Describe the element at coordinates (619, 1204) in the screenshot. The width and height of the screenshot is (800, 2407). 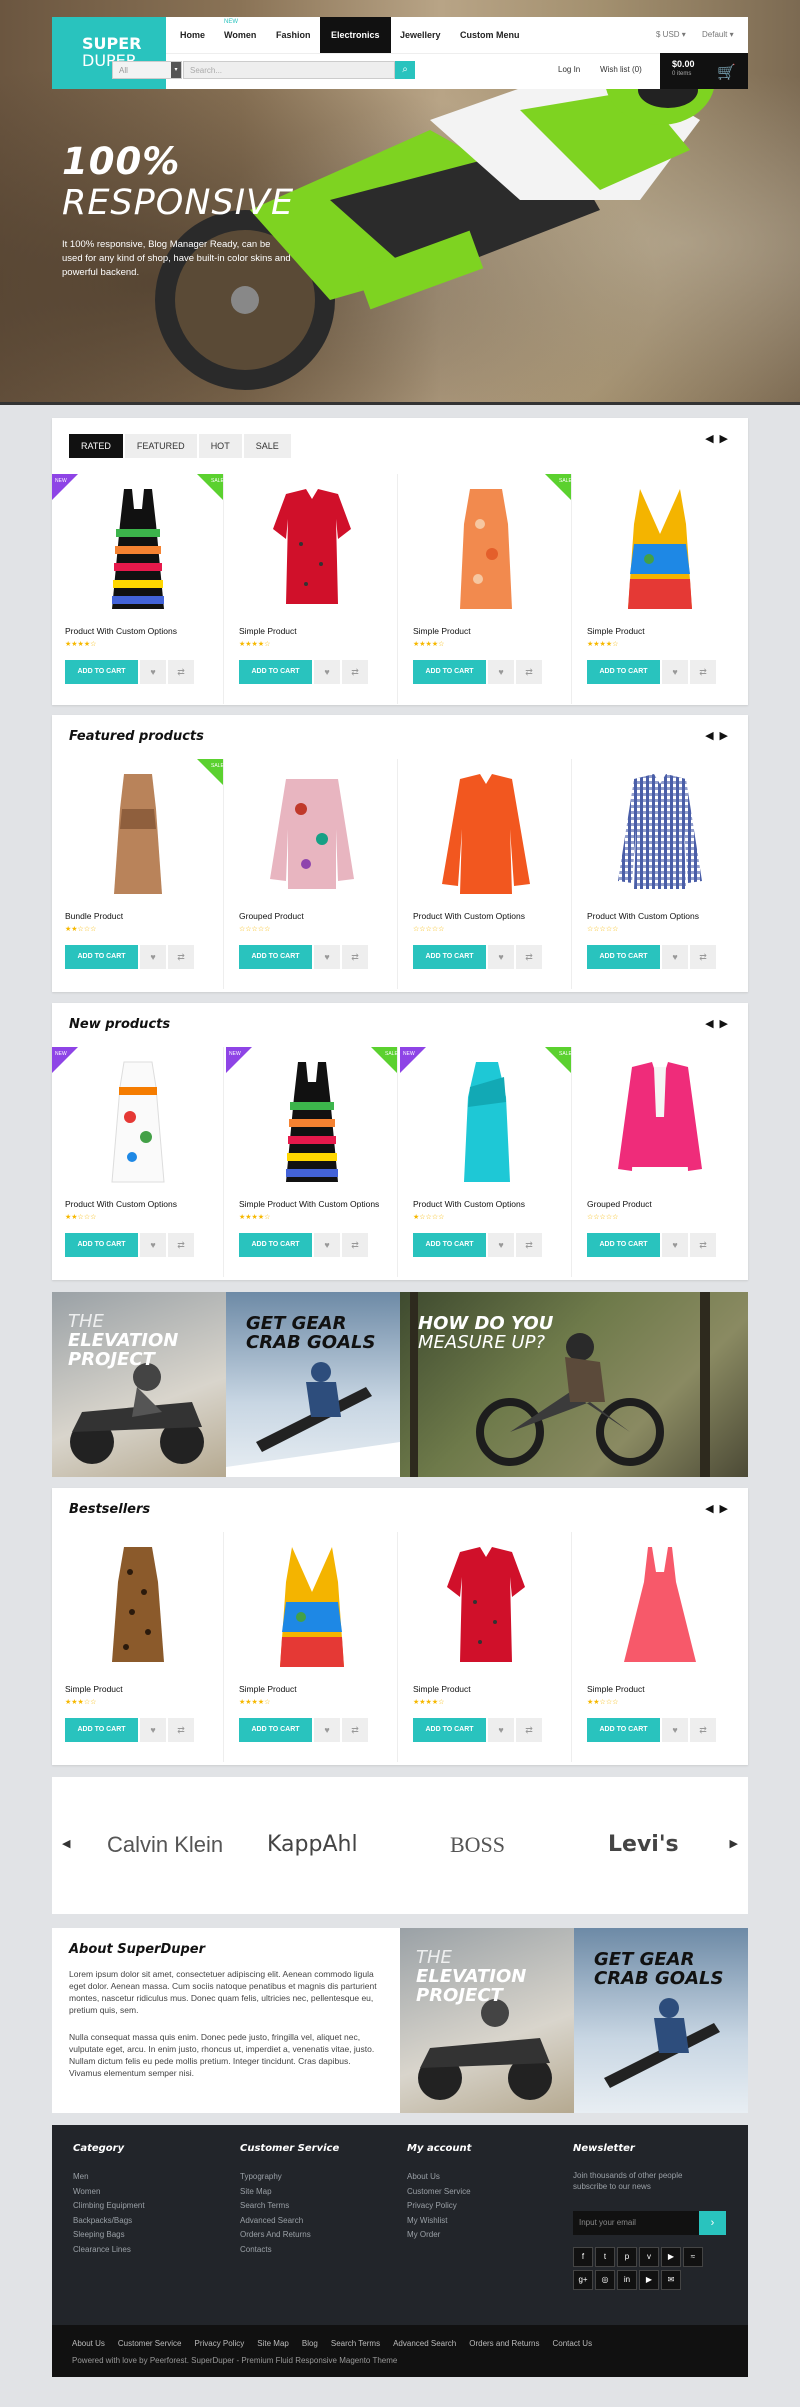
I see `product-name: Grouped Product` at that location.